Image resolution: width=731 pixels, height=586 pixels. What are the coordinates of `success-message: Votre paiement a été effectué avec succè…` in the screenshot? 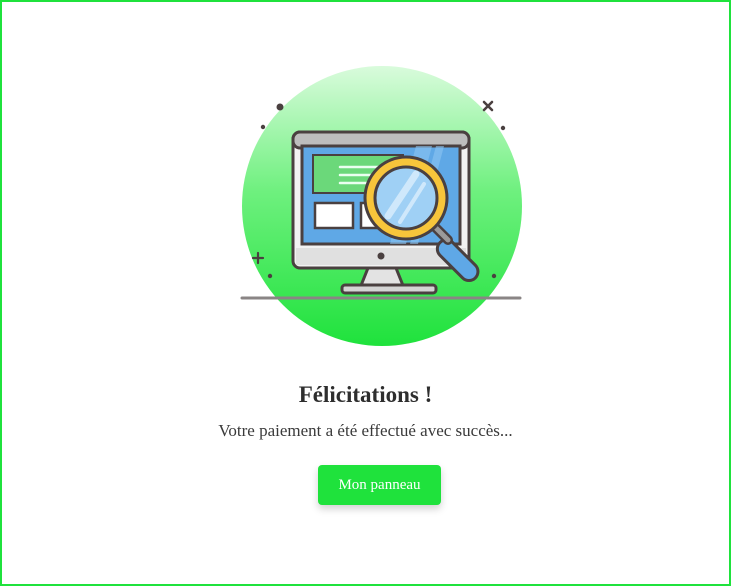 It's located at (365, 430).